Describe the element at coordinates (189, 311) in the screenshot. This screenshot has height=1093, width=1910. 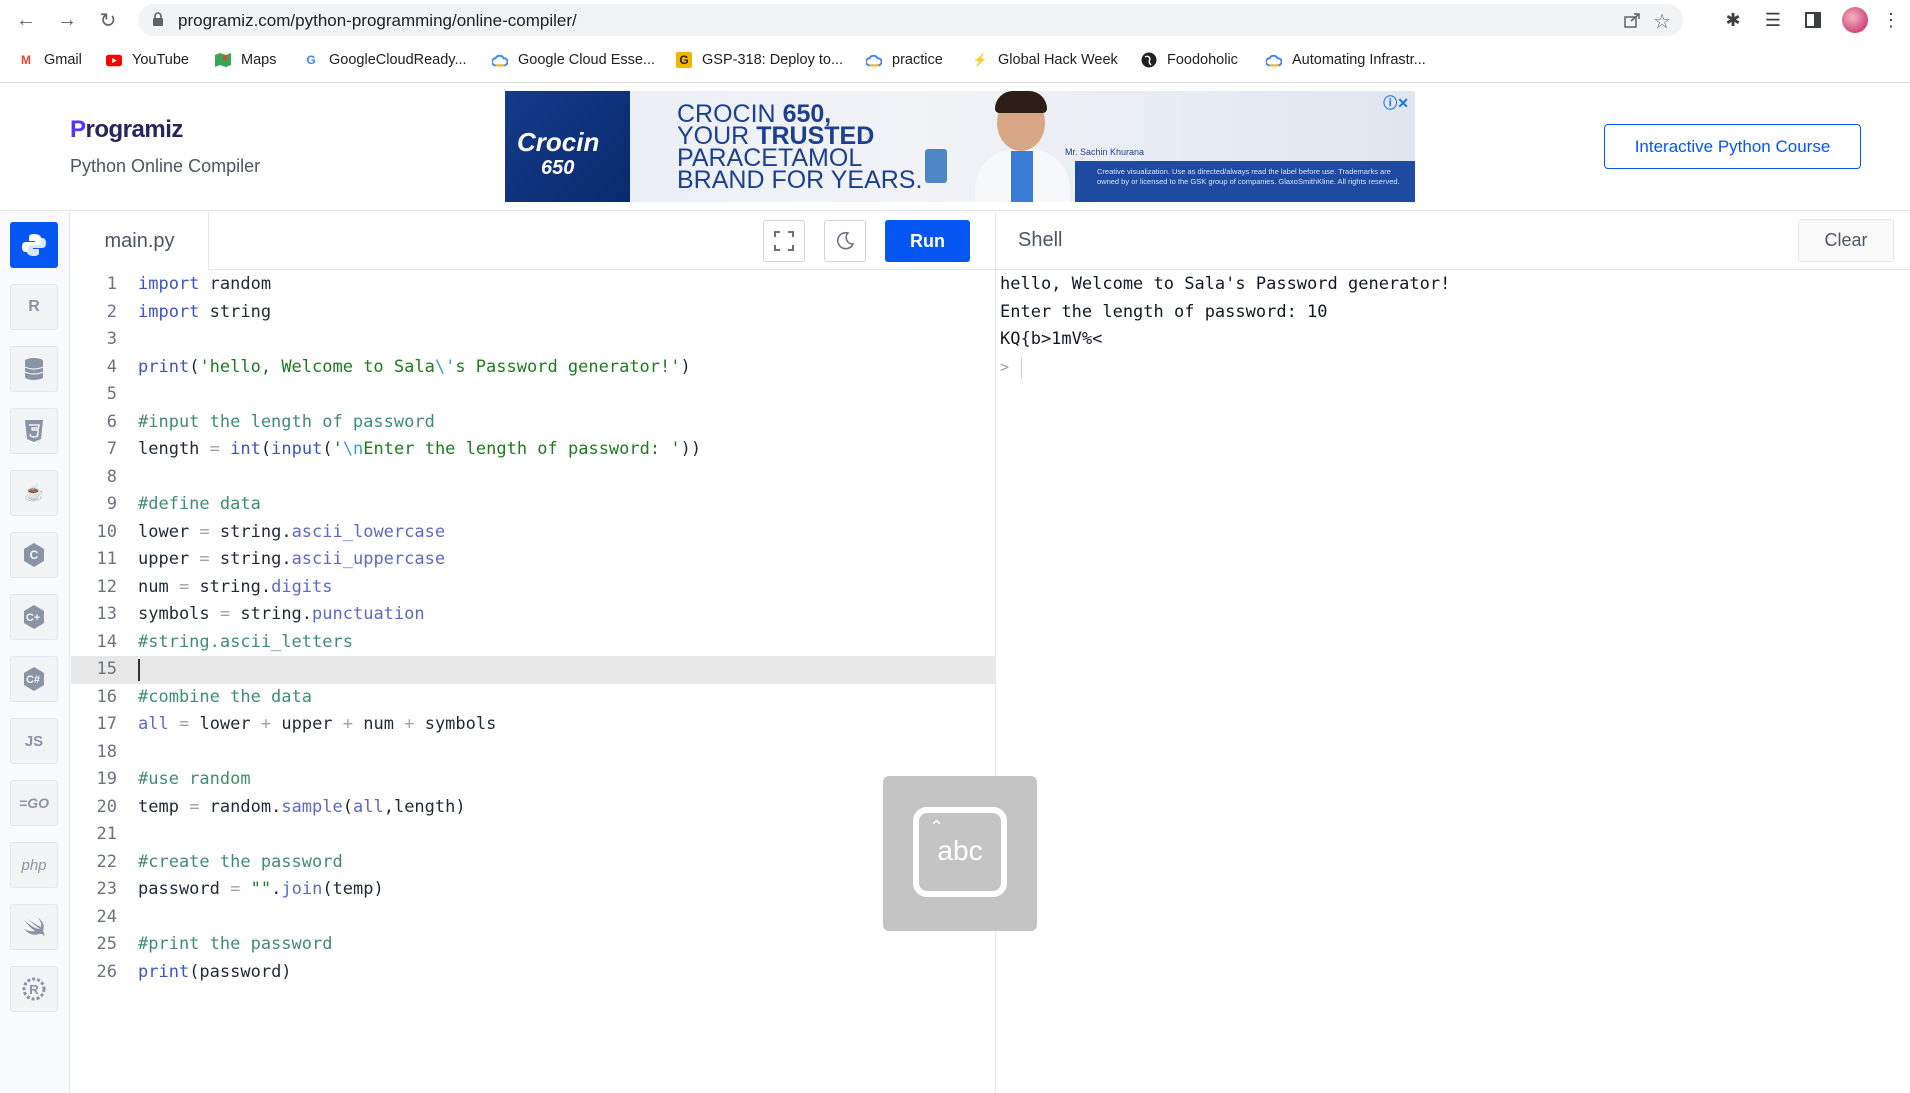
I see `code-line: 2 import string` at that location.